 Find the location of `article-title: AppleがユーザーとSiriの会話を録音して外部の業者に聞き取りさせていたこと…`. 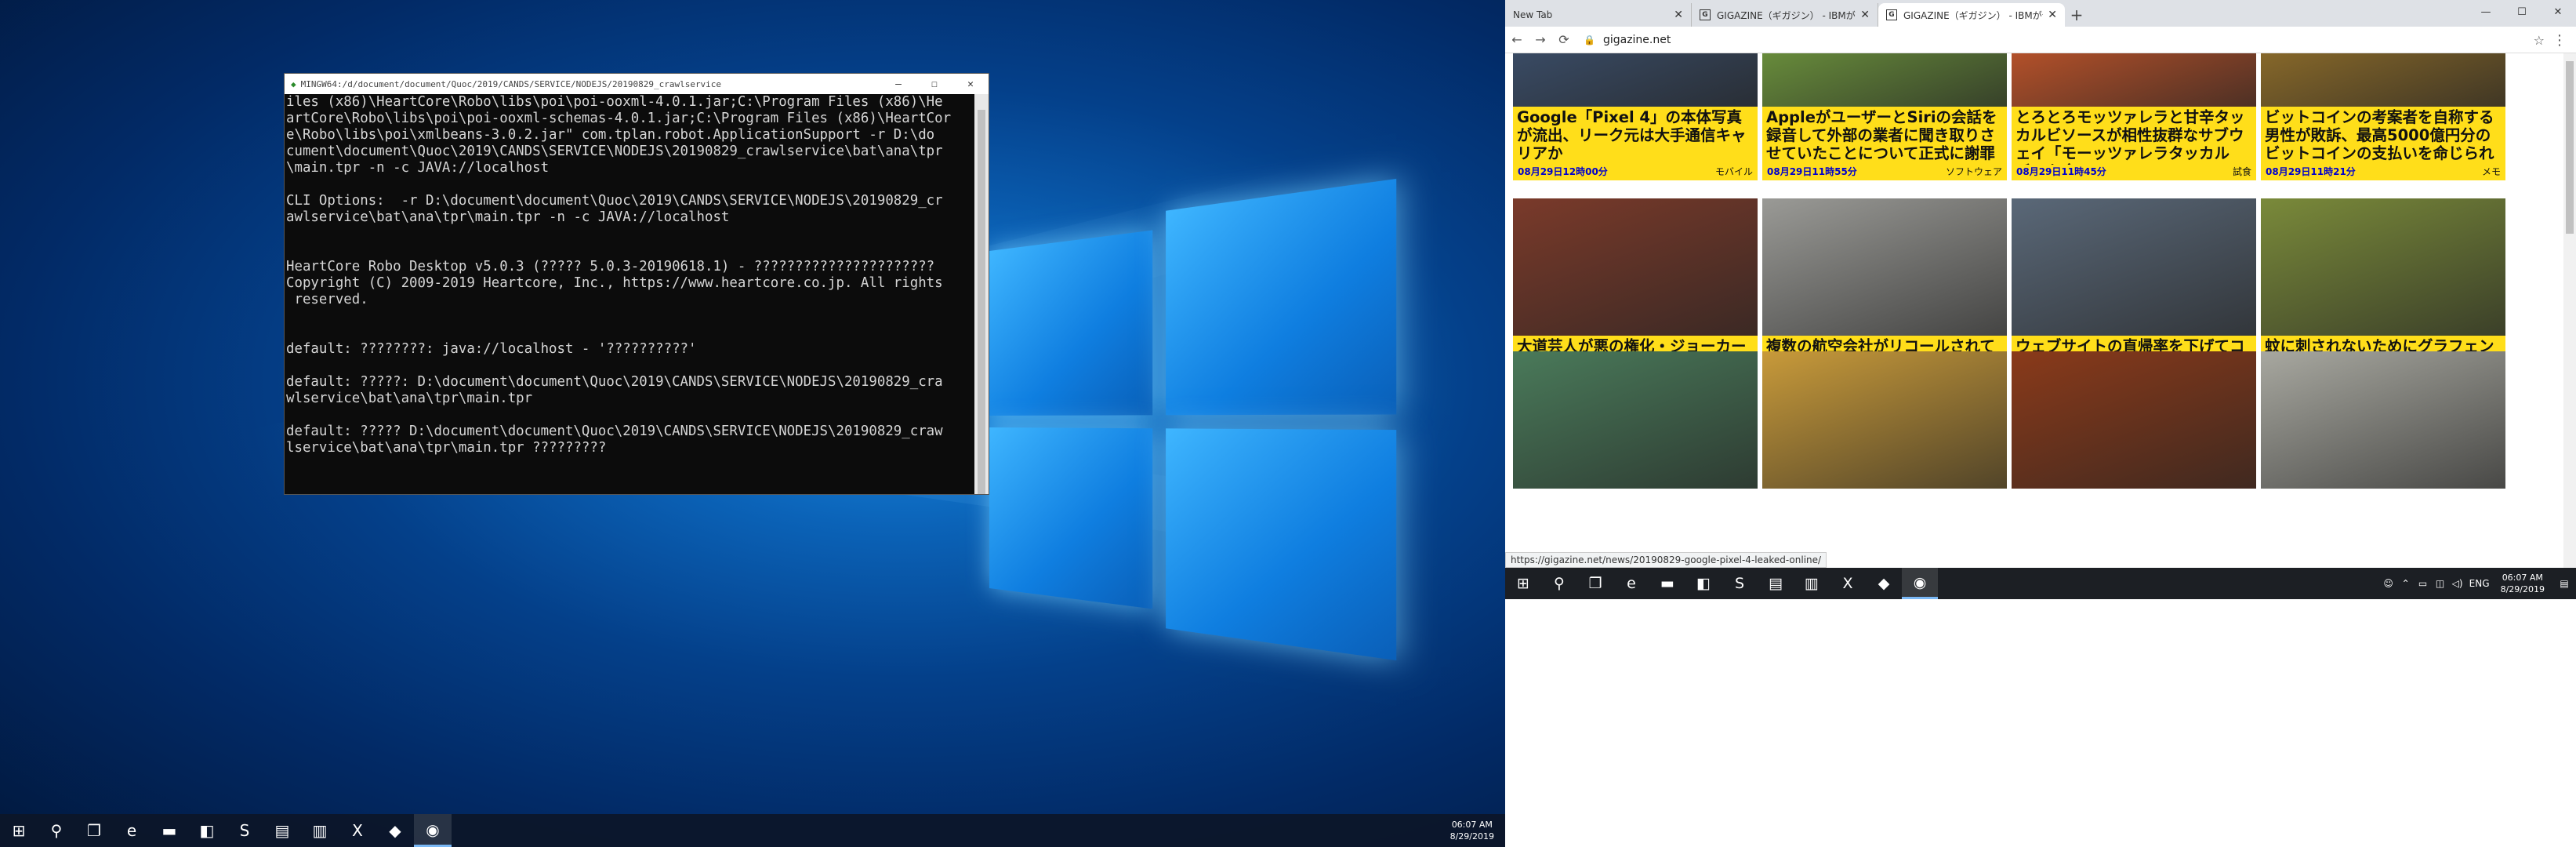

article-title: AppleがユーザーとSiriの会話を録音して外部の業者に聞き取りさせていたこと… is located at coordinates (1885, 136).